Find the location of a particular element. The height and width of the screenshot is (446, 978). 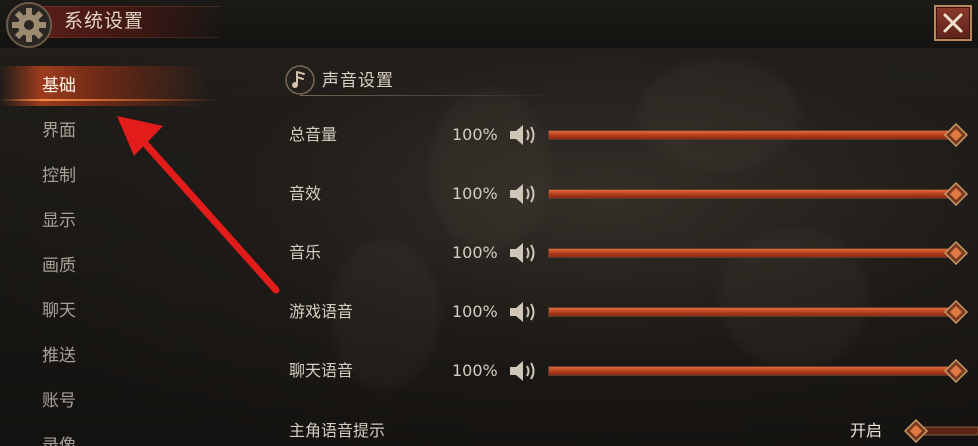

setting-row-sound-effects: 音效 100% is located at coordinates (489, 194).